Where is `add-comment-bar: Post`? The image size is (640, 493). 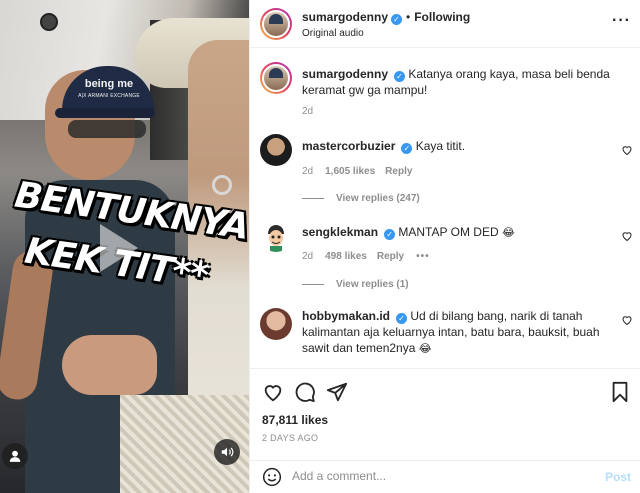 add-comment-bar: Post is located at coordinates (445, 476).